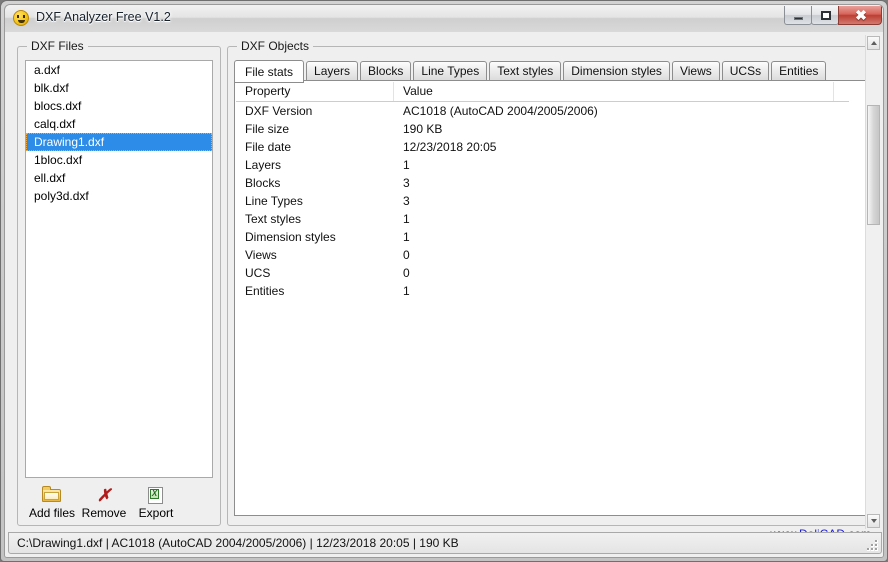 The width and height of the screenshot is (888, 562). I want to click on tab-ucss: UCSs, so click(745, 71).